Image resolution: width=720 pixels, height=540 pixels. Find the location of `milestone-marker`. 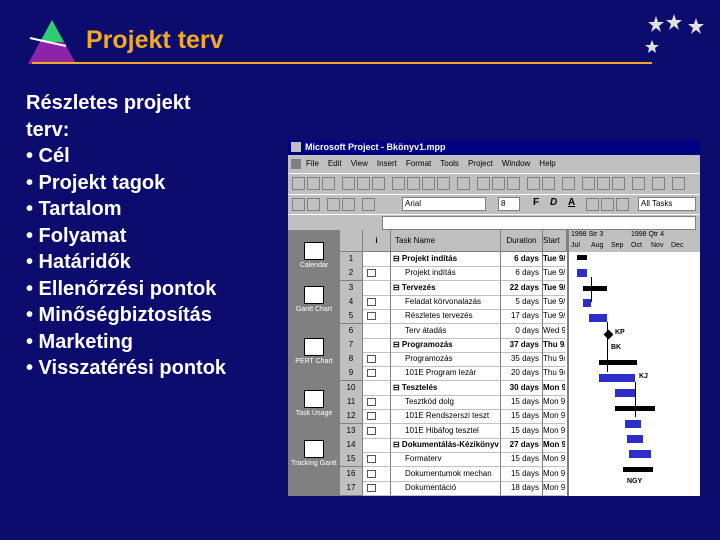

milestone-marker is located at coordinates (608, 334).